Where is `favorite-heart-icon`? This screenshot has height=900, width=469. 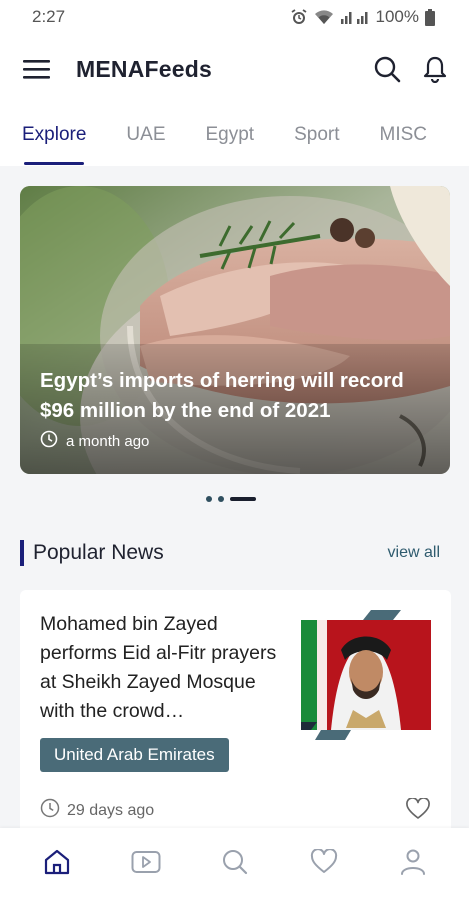 favorite-heart-icon is located at coordinates (418, 811).